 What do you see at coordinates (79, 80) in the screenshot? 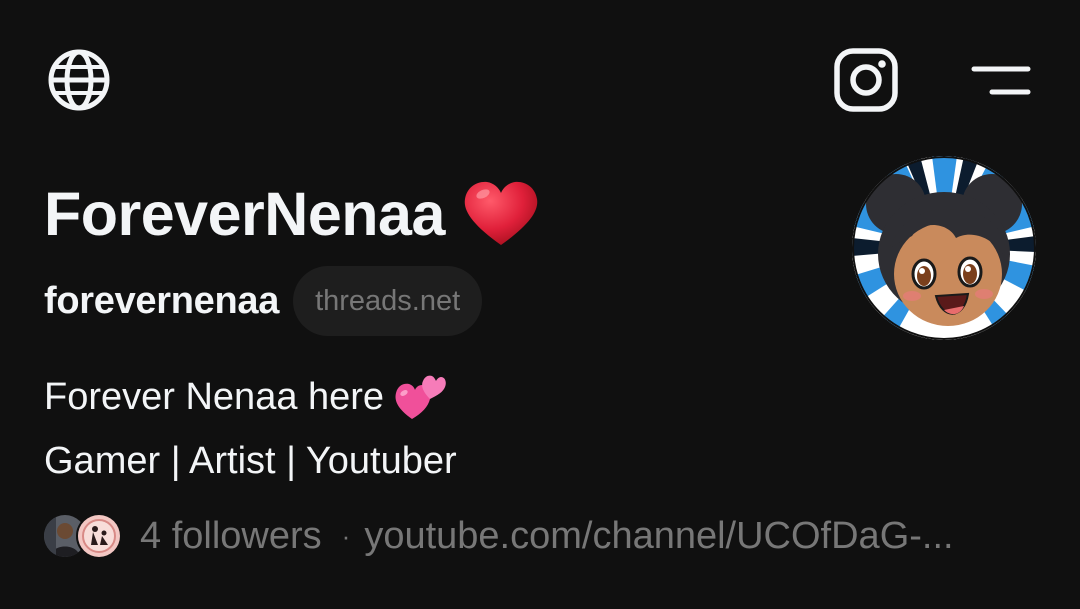
I see `globe-icon` at bounding box center [79, 80].